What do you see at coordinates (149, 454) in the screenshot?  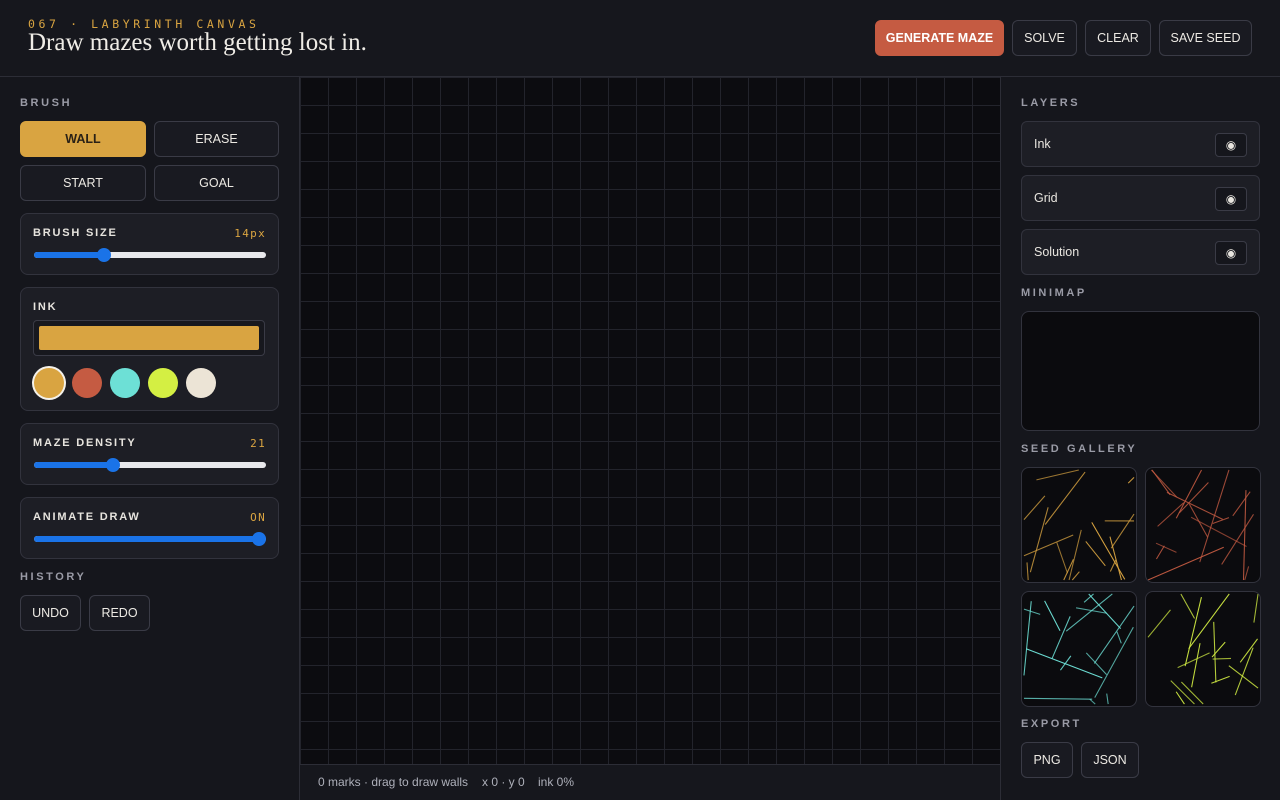 I see `maze-density-card: MAZE DENSITY 21` at bounding box center [149, 454].